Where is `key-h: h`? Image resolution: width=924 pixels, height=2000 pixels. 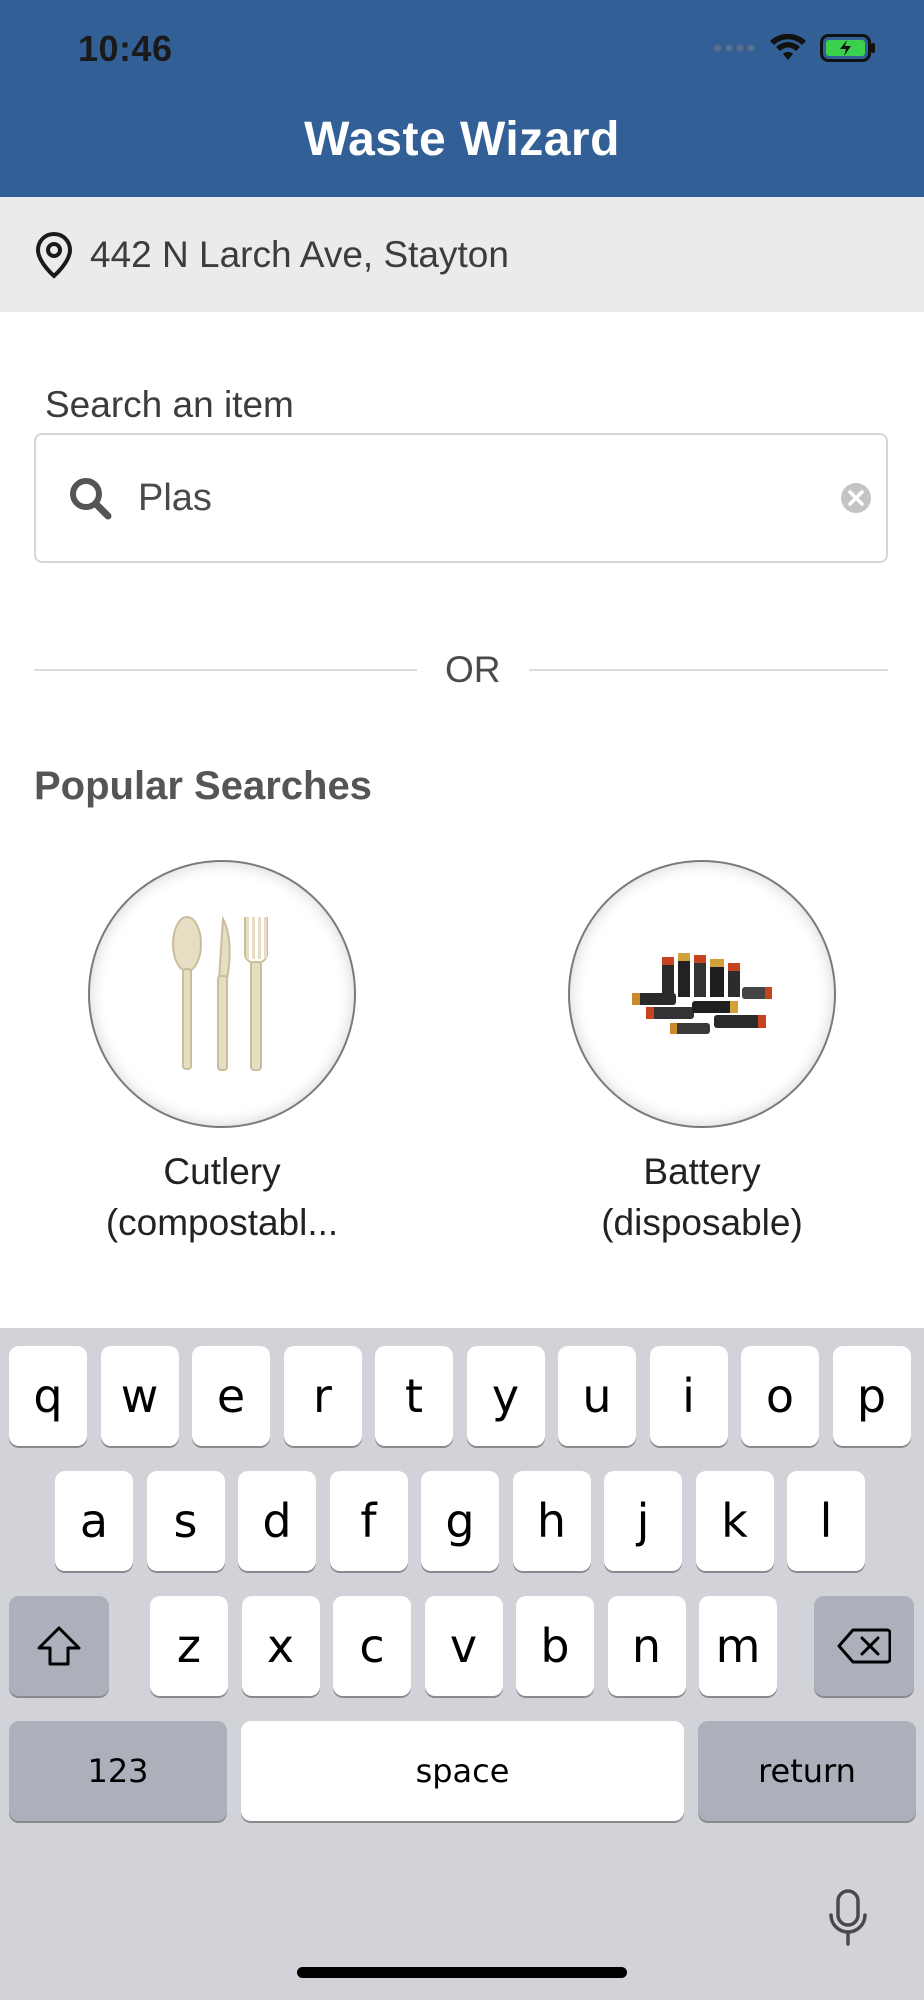
key-h: h is located at coordinates (551, 1521).